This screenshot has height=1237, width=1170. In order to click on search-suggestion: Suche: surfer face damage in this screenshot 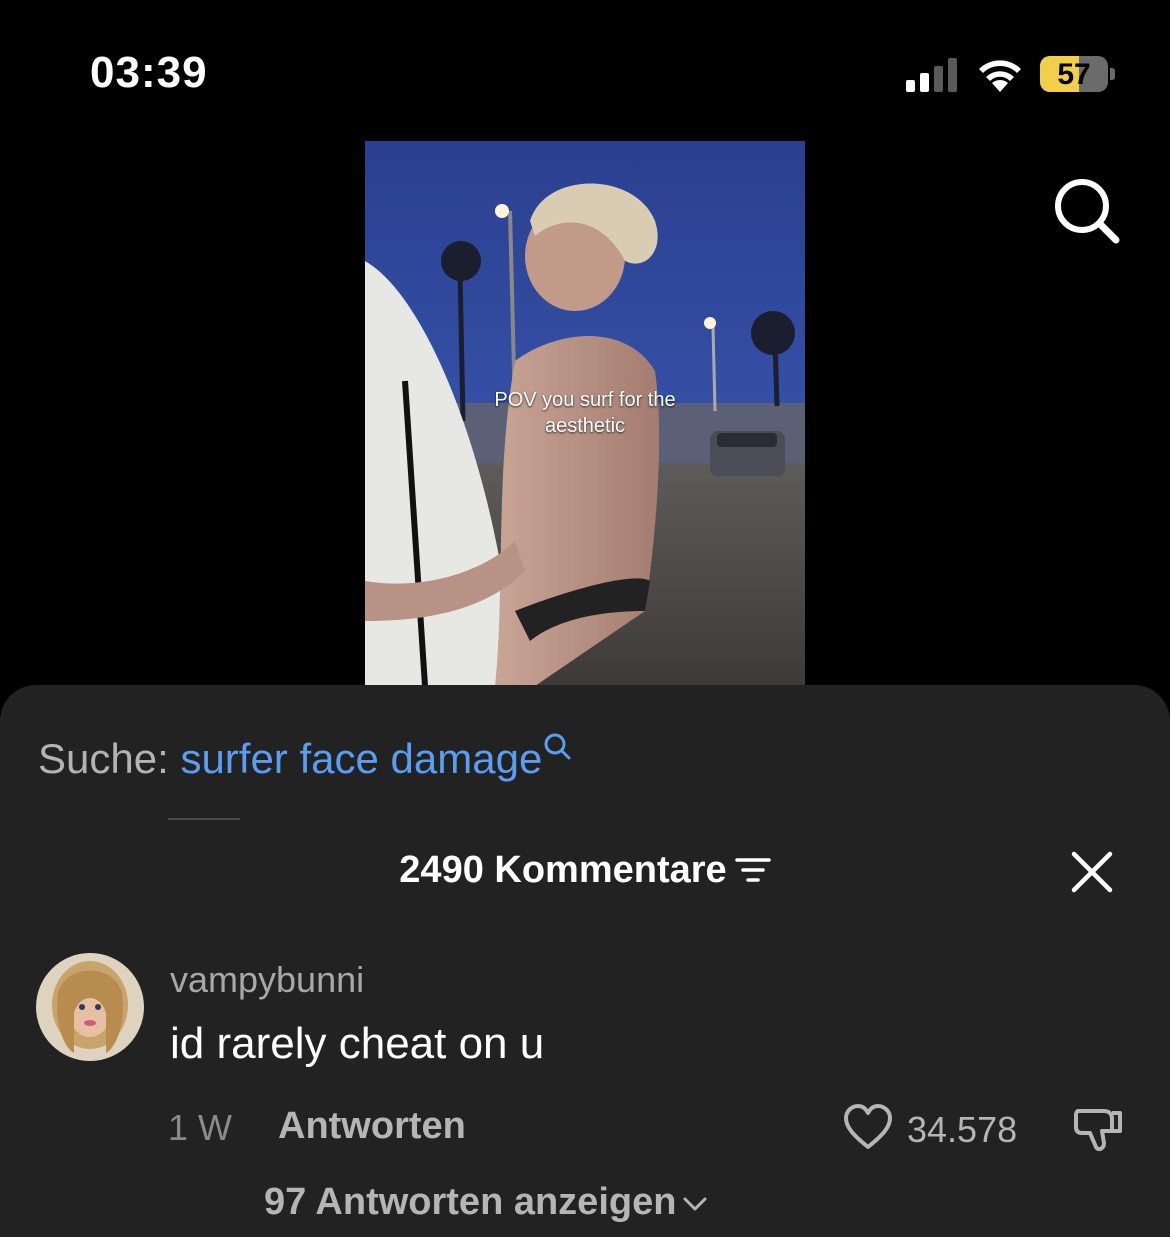, I will do `click(305, 758)`.